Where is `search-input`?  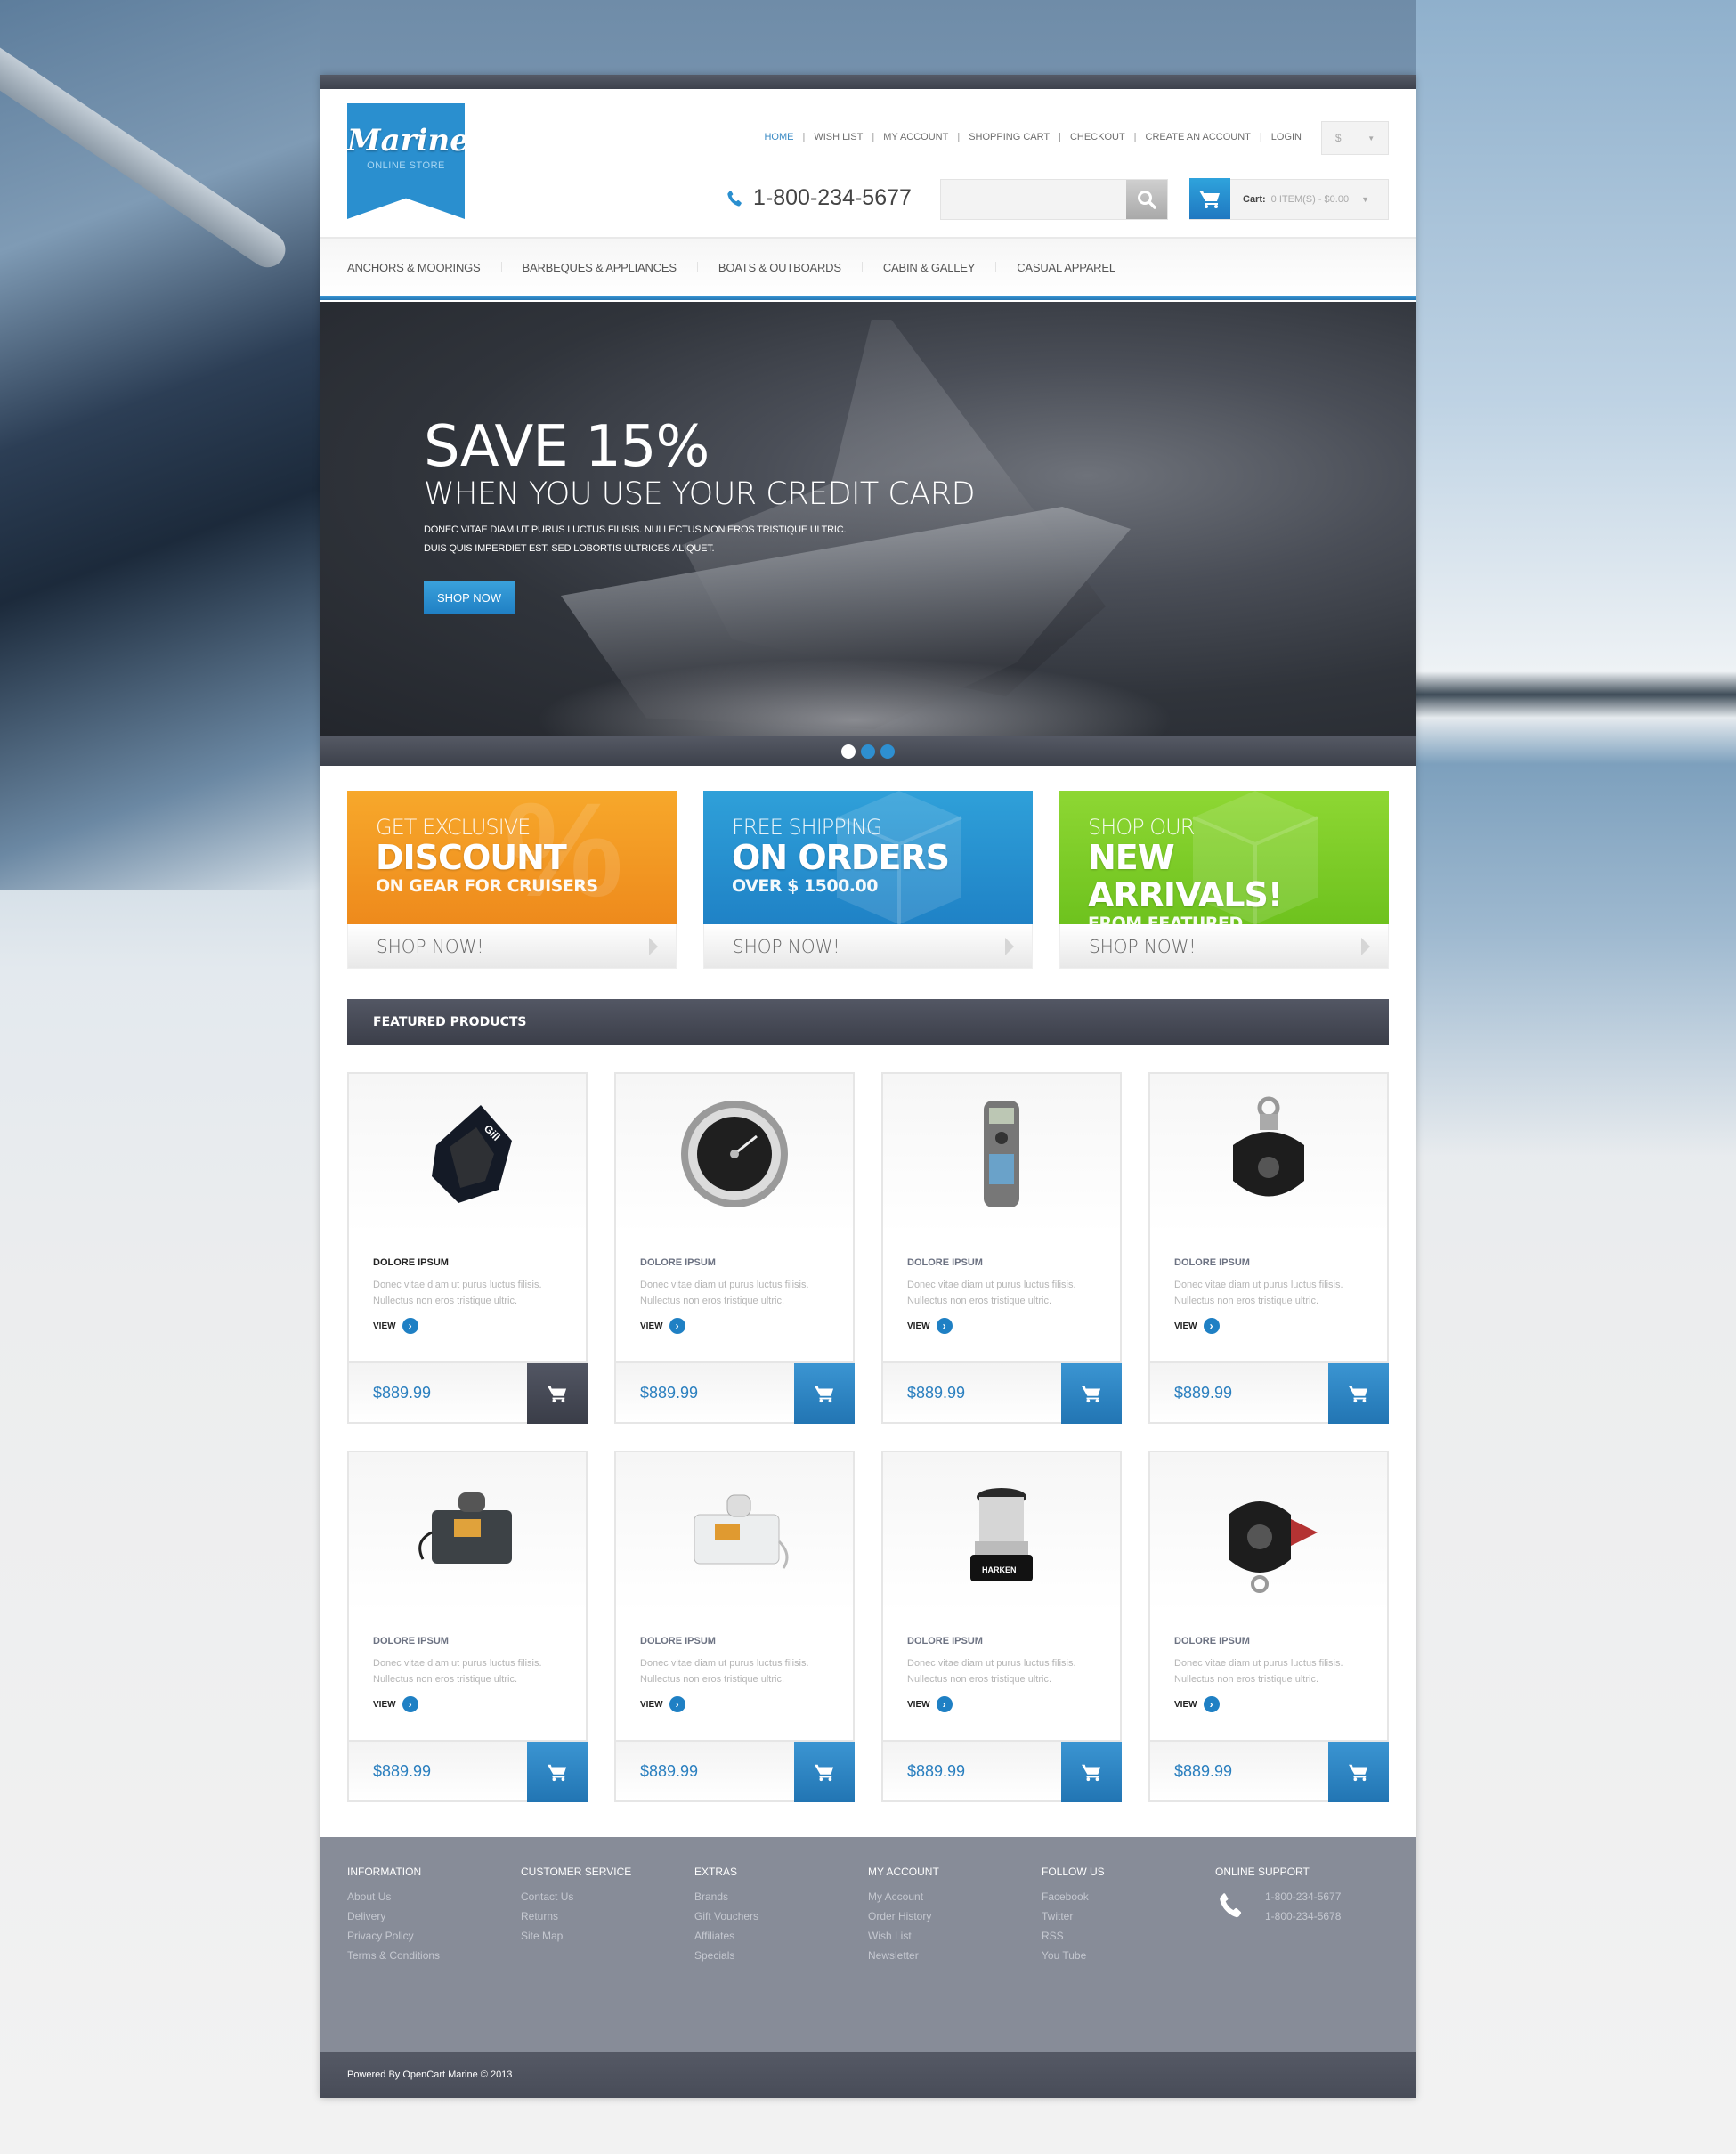
search-input is located at coordinates (1034, 199).